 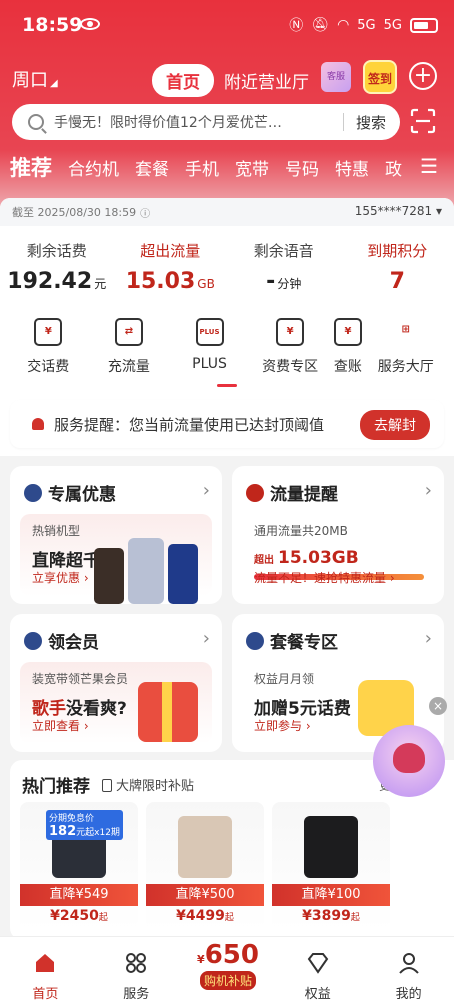 What do you see at coordinates (290, 332) in the screenshot?
I see `tariff-icon: ¥` at bounding box center [290, 332].